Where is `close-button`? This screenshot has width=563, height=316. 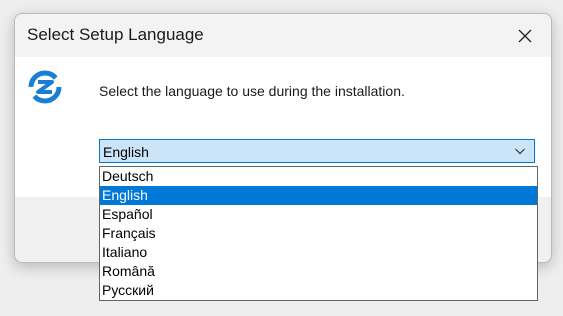
close-button is located at coordinates (525, 35).